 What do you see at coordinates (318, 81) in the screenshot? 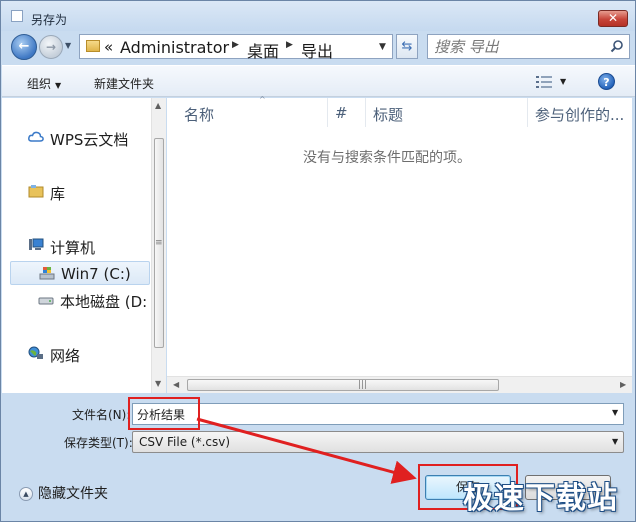
I see `command-bar: 组织 ▼ 新建文件夹 ▼ ?` at bounding box center [318, 81].